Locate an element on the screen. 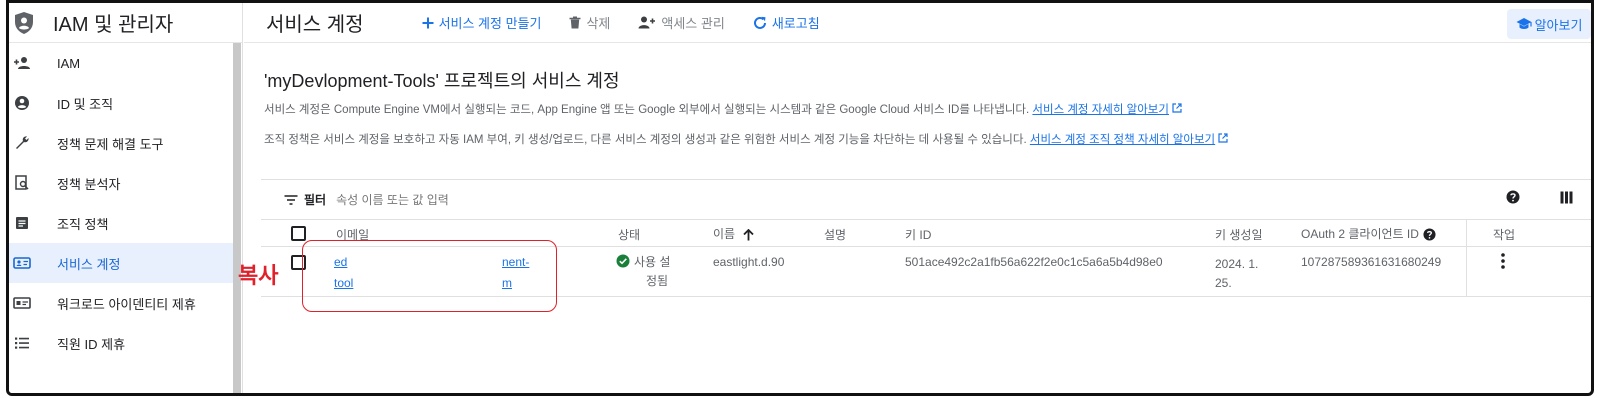 The height and width of the screenshot is (401, 1602). sidebar-item-label: 조직 정책 is located at coordinates (83, 224).